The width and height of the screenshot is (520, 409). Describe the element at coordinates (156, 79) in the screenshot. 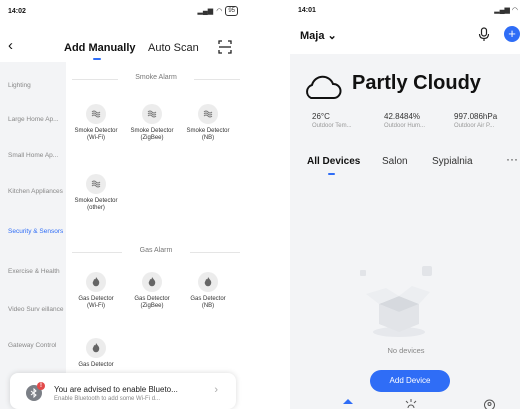

I see `section-header-smoke: Smoke Alarm` at that location.